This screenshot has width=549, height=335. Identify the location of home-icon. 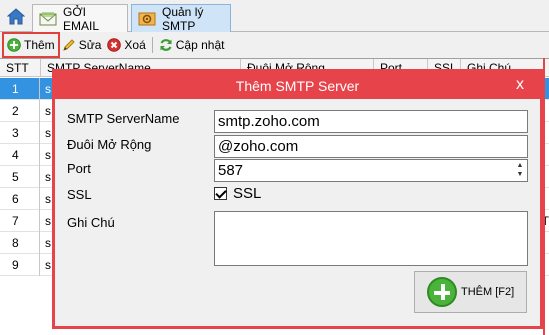
(16, 15).